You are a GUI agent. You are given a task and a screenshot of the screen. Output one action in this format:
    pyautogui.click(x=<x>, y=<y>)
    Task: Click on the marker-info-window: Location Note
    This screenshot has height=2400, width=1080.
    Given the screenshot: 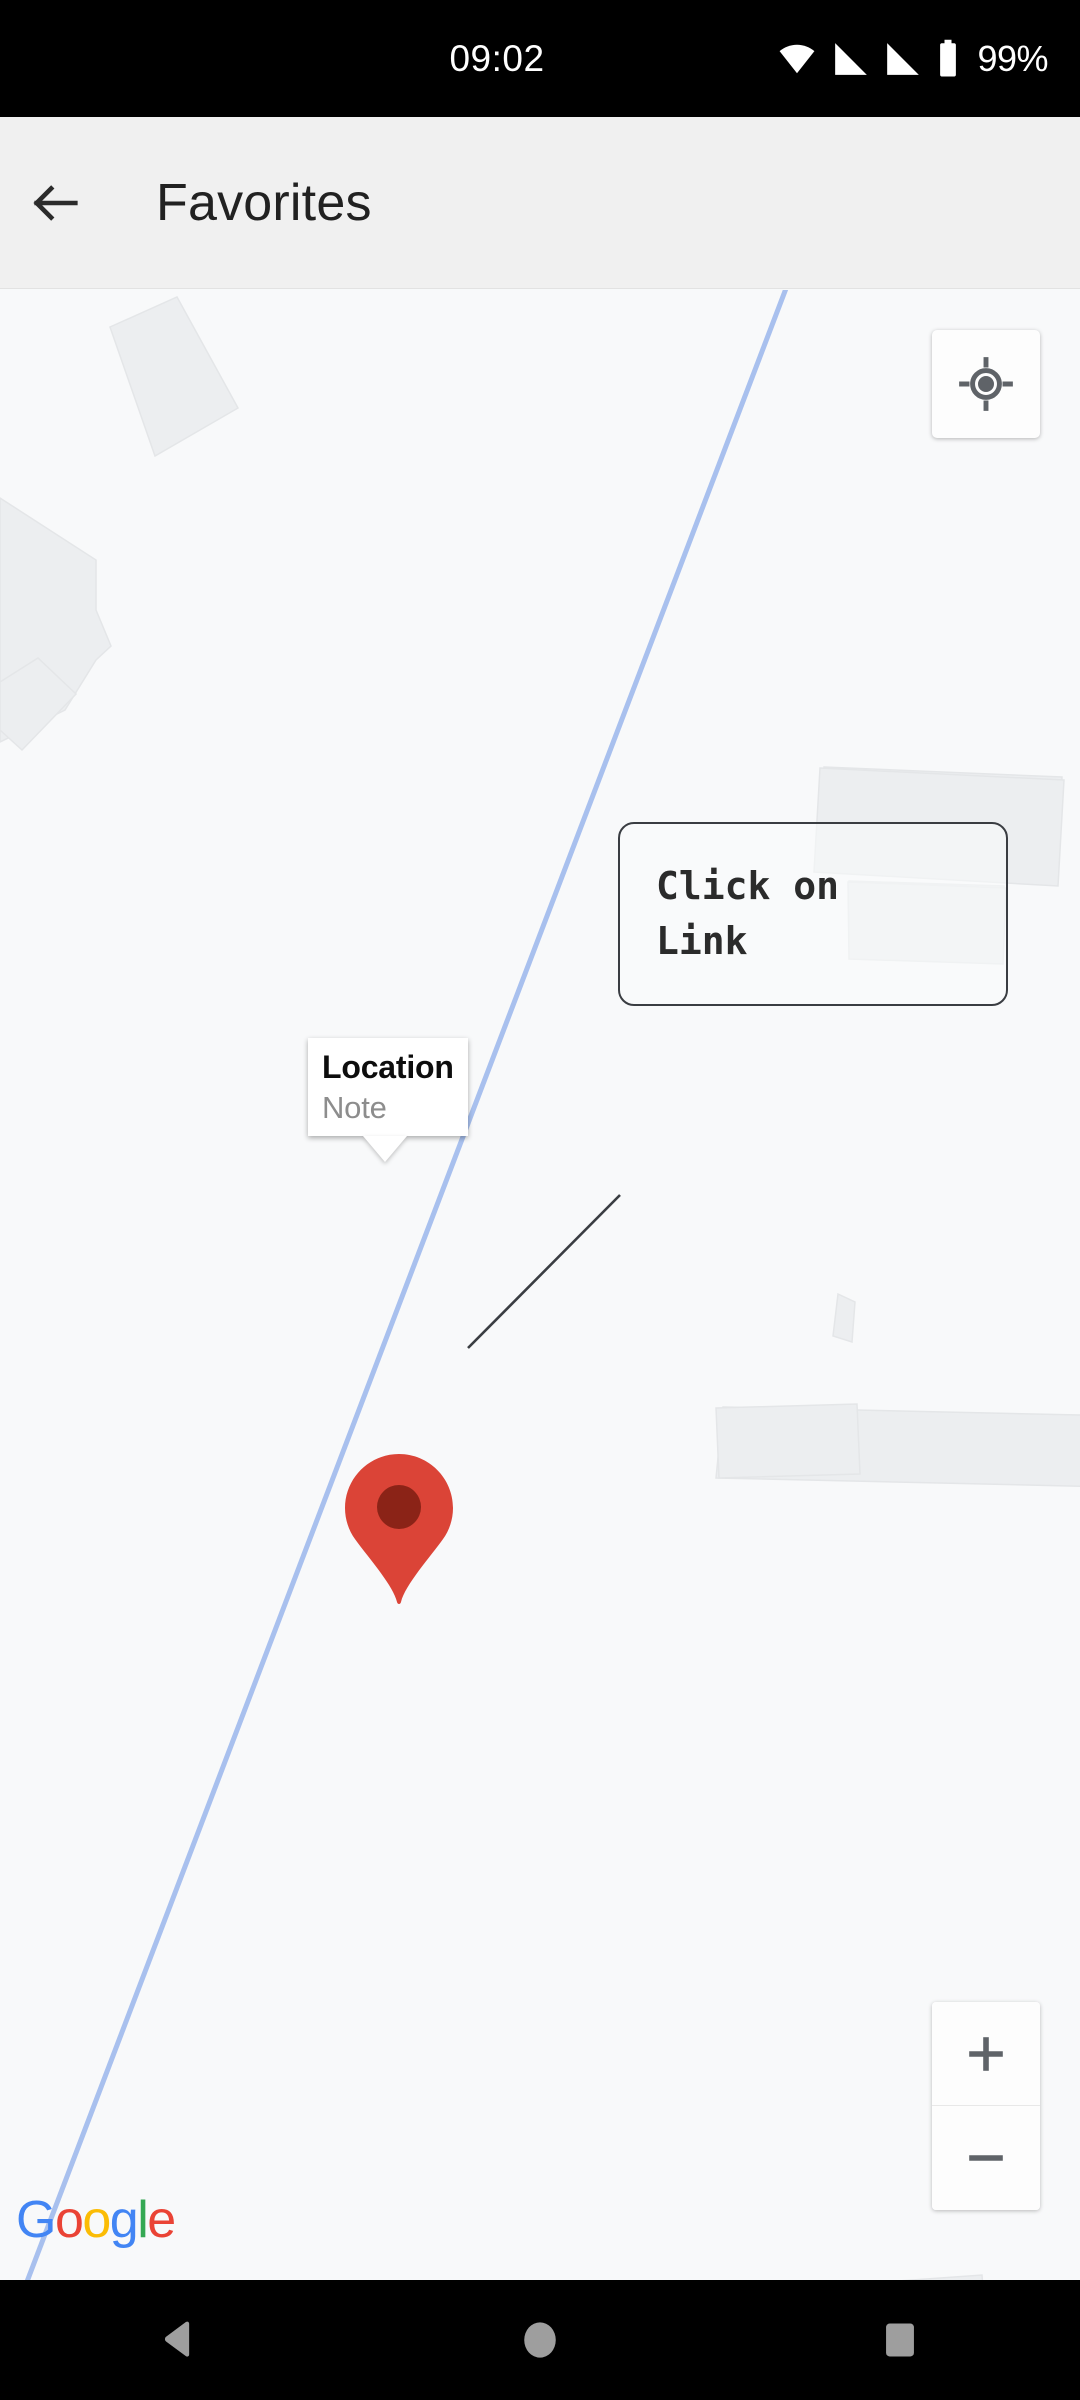 What is the action you would take?
    pyautogui.click(x=388, y=1100)
    